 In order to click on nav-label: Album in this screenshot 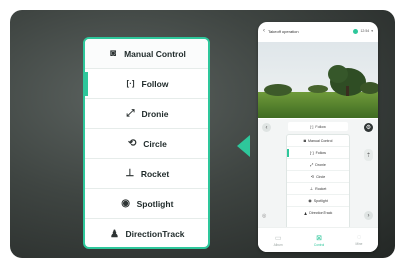, I will do `click(278, 244)`.